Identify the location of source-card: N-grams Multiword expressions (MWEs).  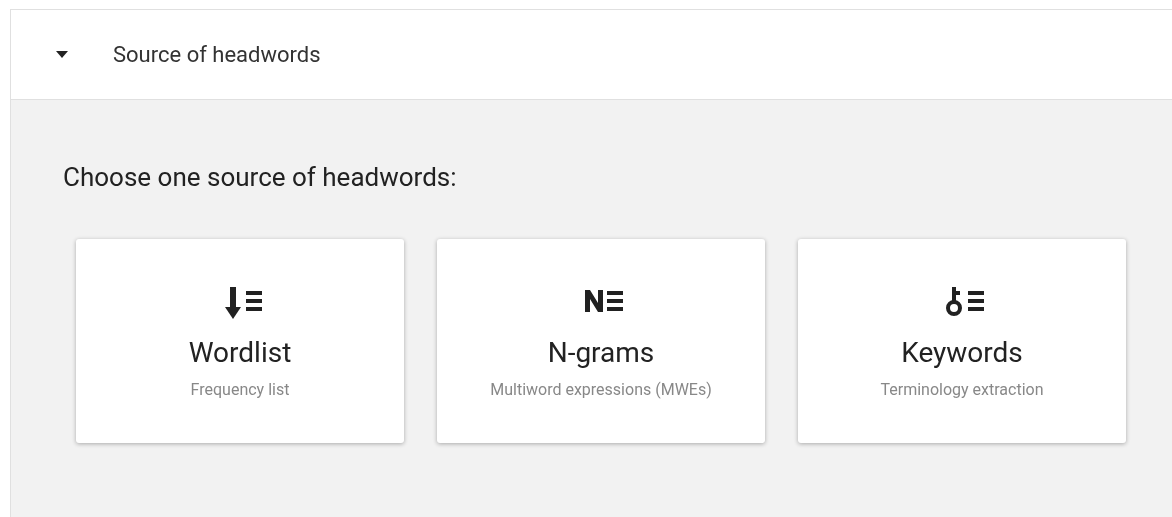
(601, 341).